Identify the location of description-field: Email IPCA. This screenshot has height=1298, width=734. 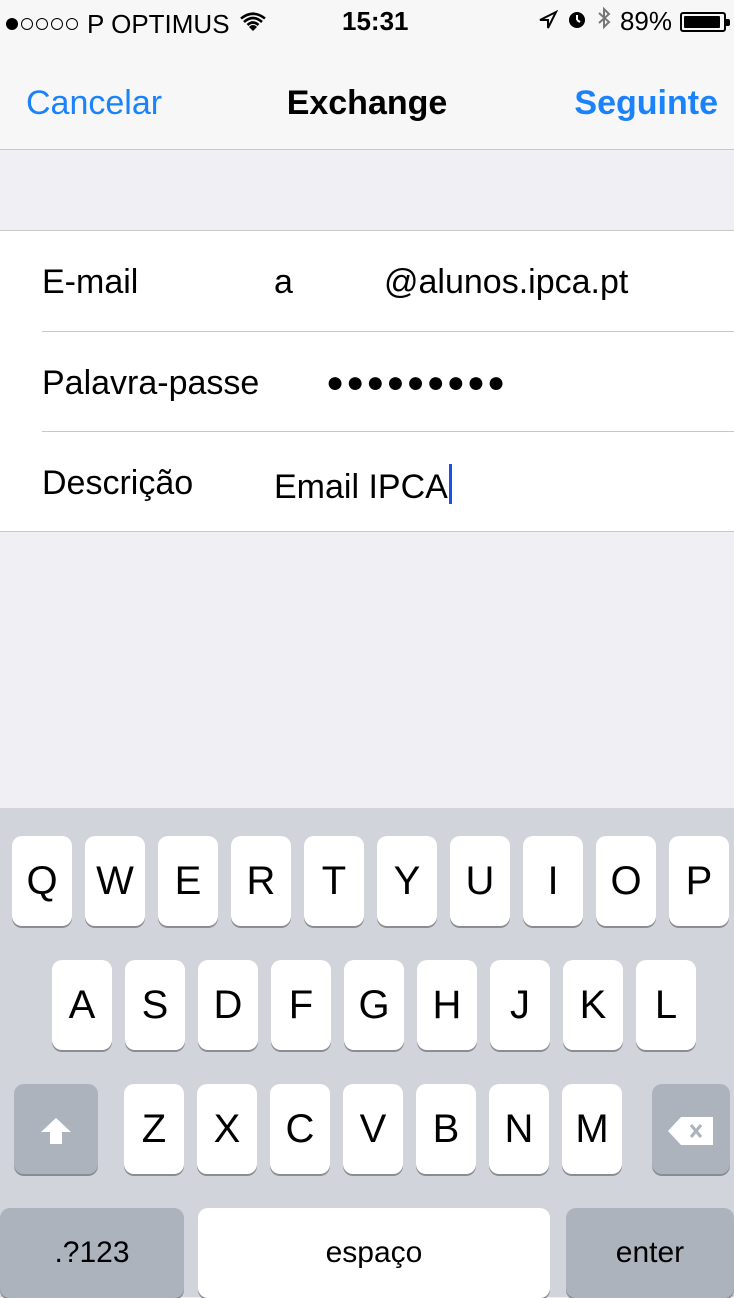
(363, 485).